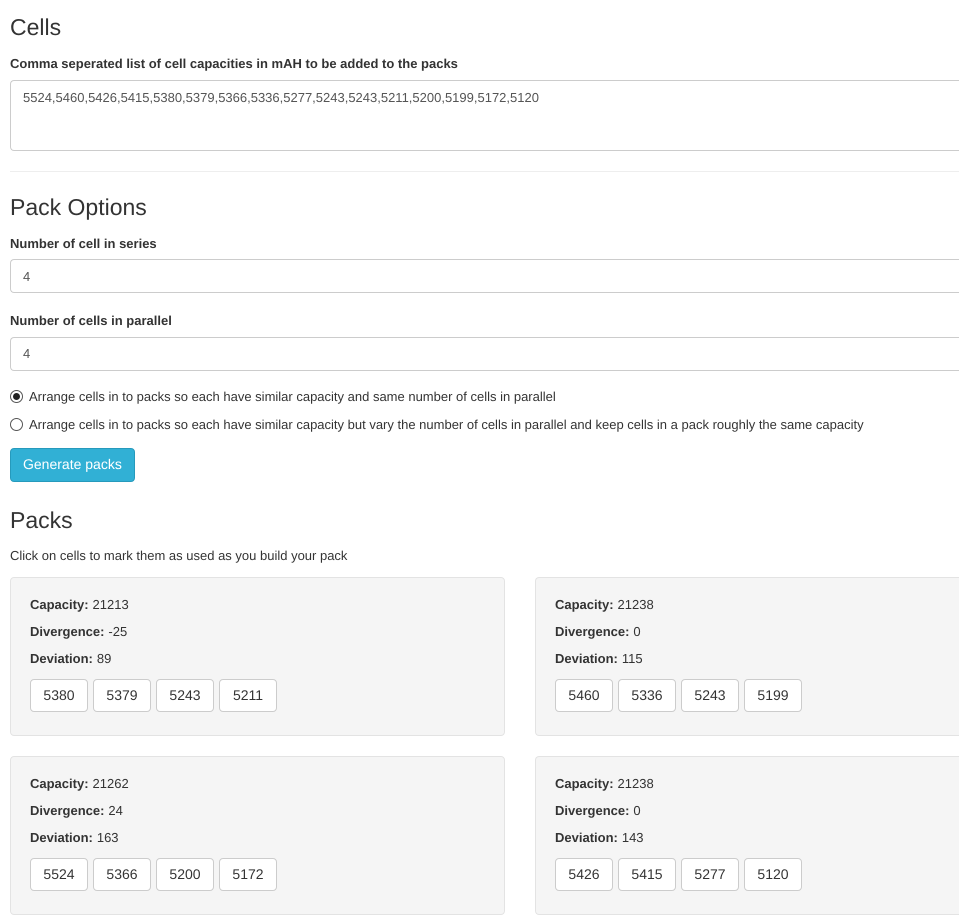 This screenshot has height=921, width=959. What do you see at coordinates (78, 207) in the screenshot?
I see `section-heading: Pack Options` at bounding box center [78, 207].